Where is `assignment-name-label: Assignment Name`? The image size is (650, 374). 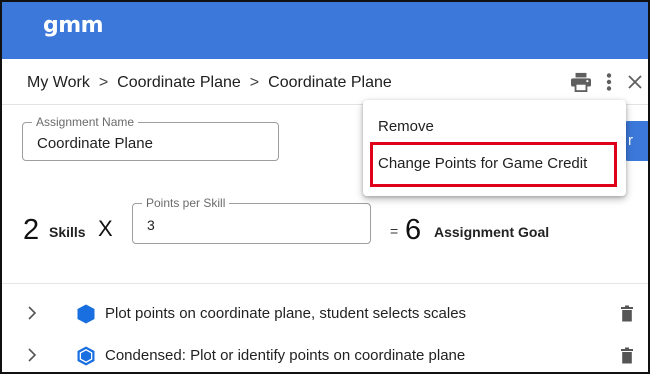
assignment-name-label: Assignment Name is located at coordinates (85, 122).